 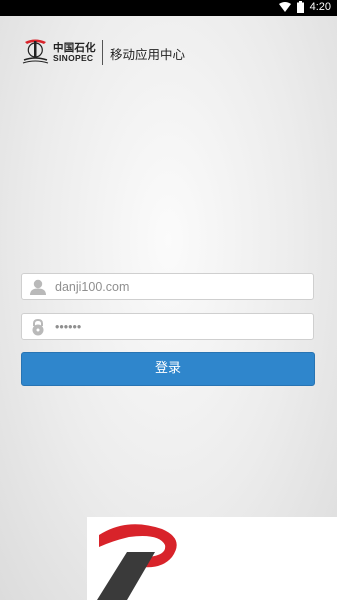 I want to click on status-time: 4:20, so click(x=320, y=7).